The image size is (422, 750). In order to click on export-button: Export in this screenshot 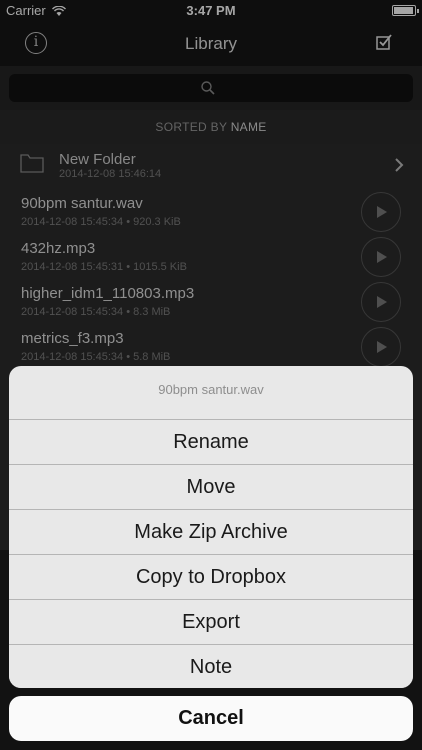, I will do `click(211, 622)`.